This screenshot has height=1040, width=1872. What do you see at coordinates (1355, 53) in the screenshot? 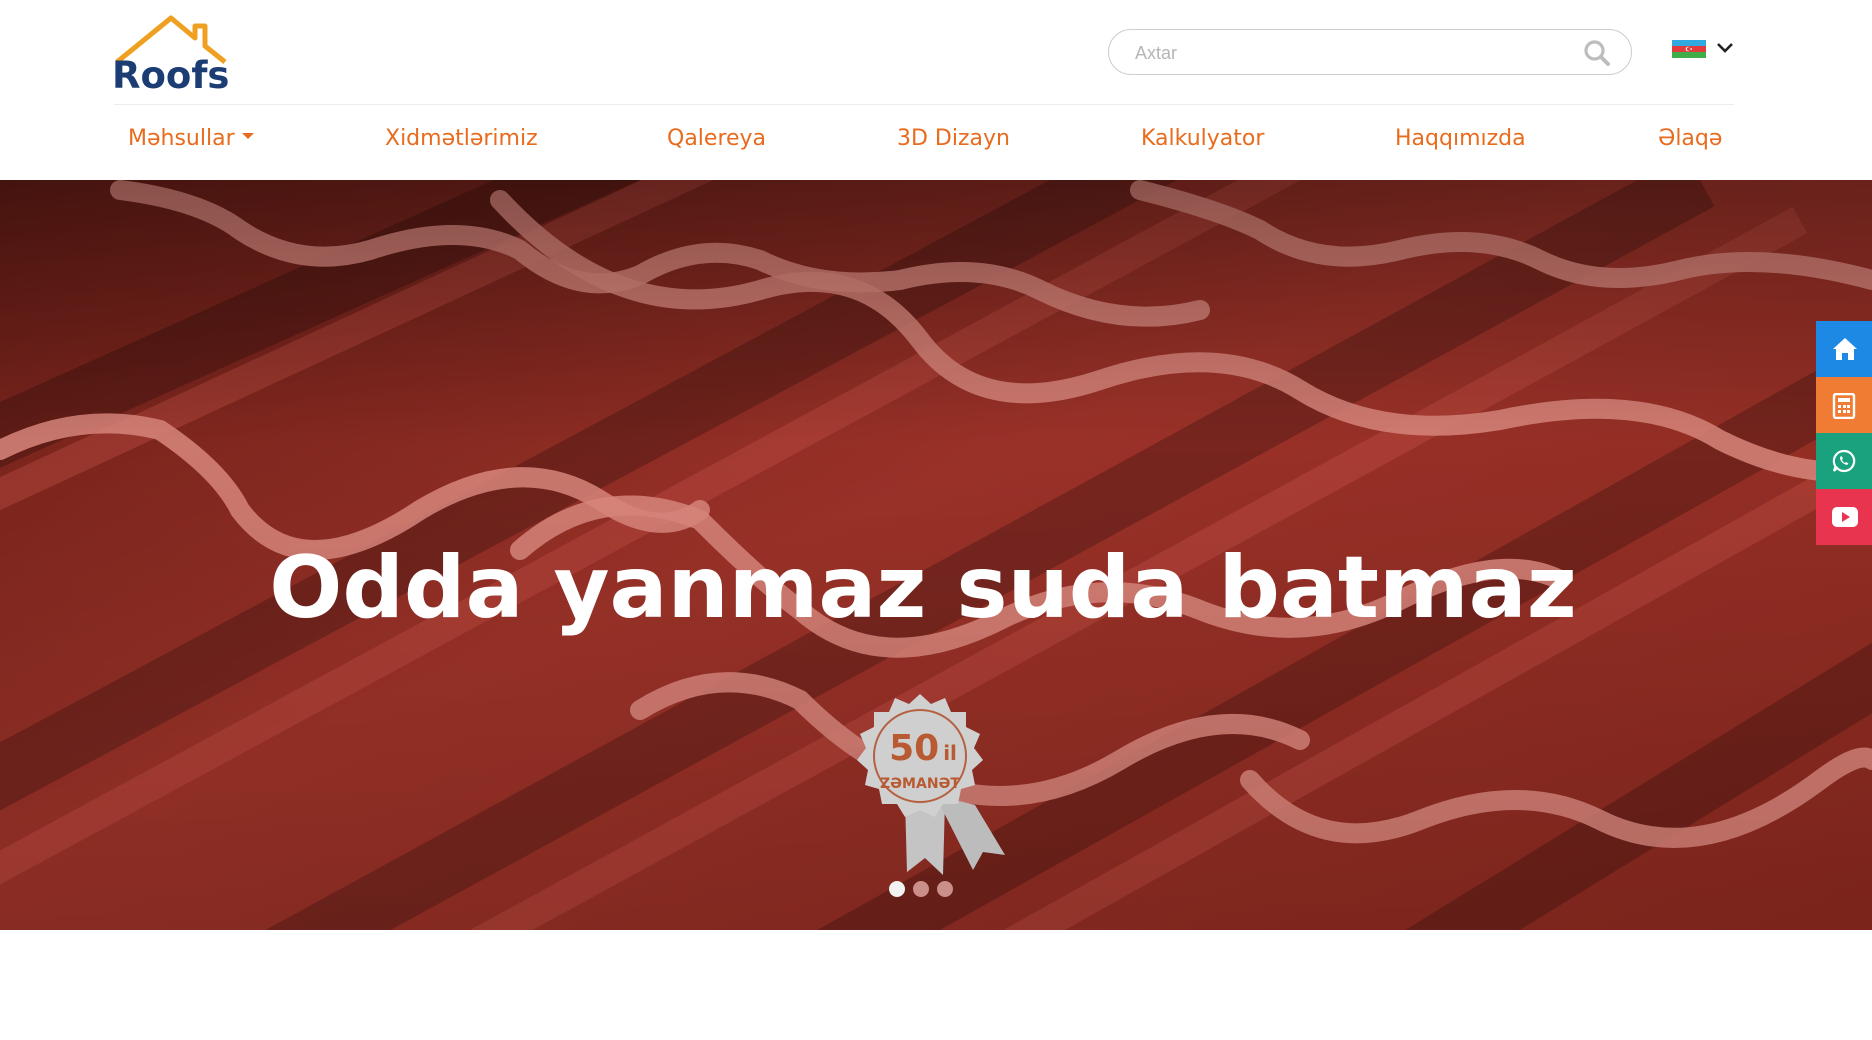
I see `search-input` at bounding box center [1355, 53].